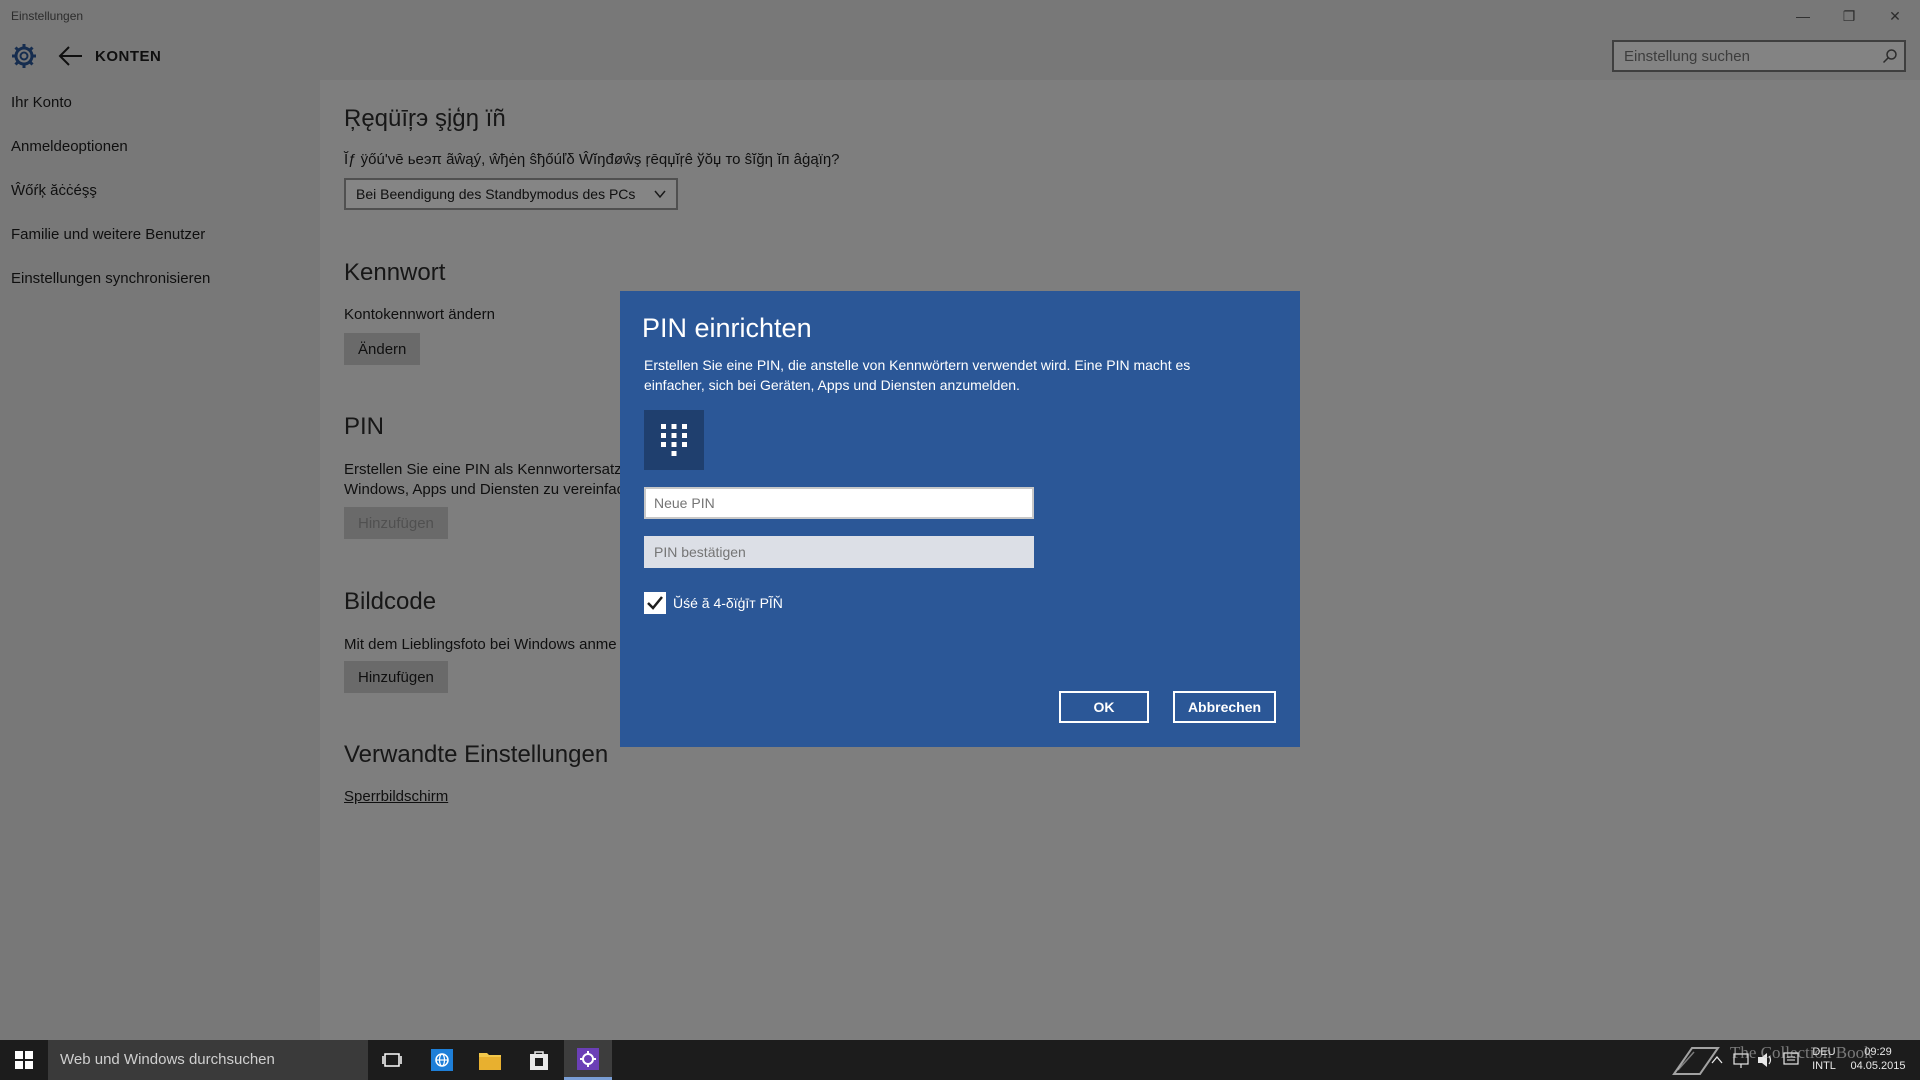  I want to click on start-button, so click(24, 1060).